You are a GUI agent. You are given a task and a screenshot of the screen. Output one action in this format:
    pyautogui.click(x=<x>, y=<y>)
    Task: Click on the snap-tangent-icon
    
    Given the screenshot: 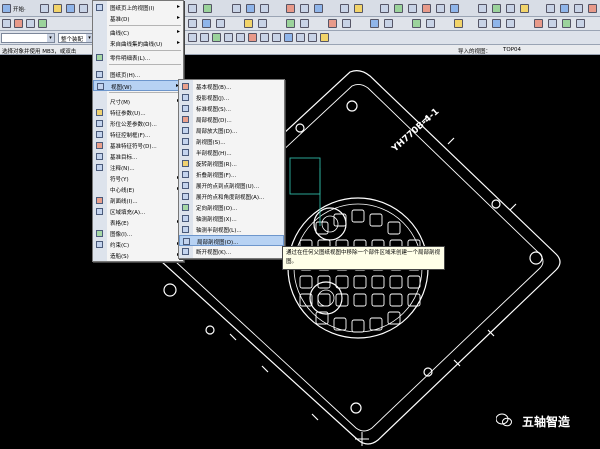 What is the action you would take?
    pyautogui.click(x=252, y=37)
    